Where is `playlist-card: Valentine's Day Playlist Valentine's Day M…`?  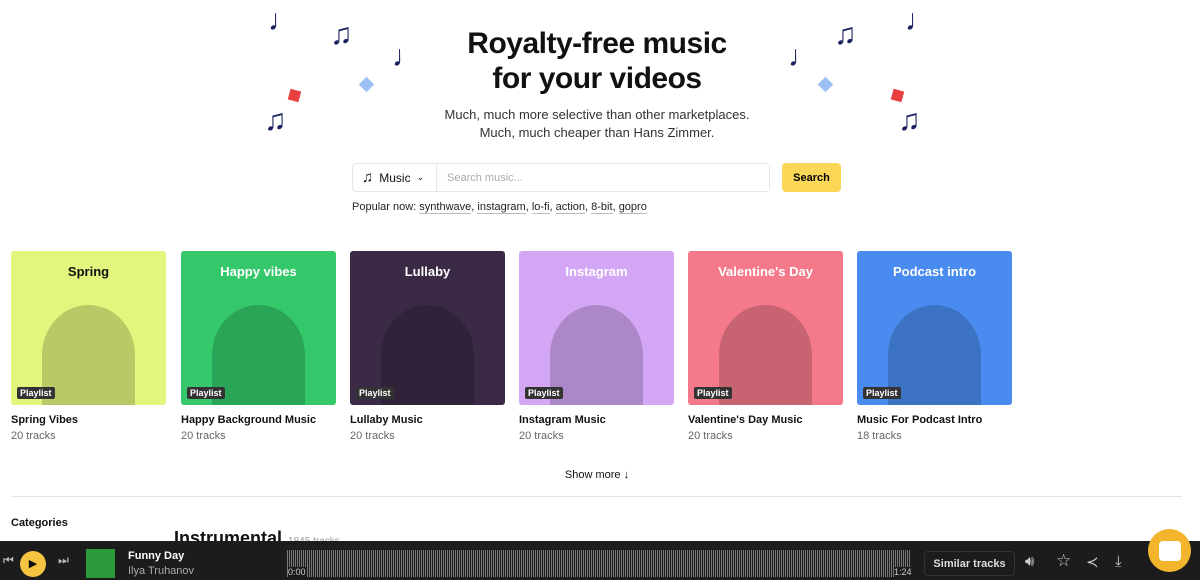 playlist-card: Valentine's Day Playlist Valentine's Day M… is located at coordinates (765, 346).